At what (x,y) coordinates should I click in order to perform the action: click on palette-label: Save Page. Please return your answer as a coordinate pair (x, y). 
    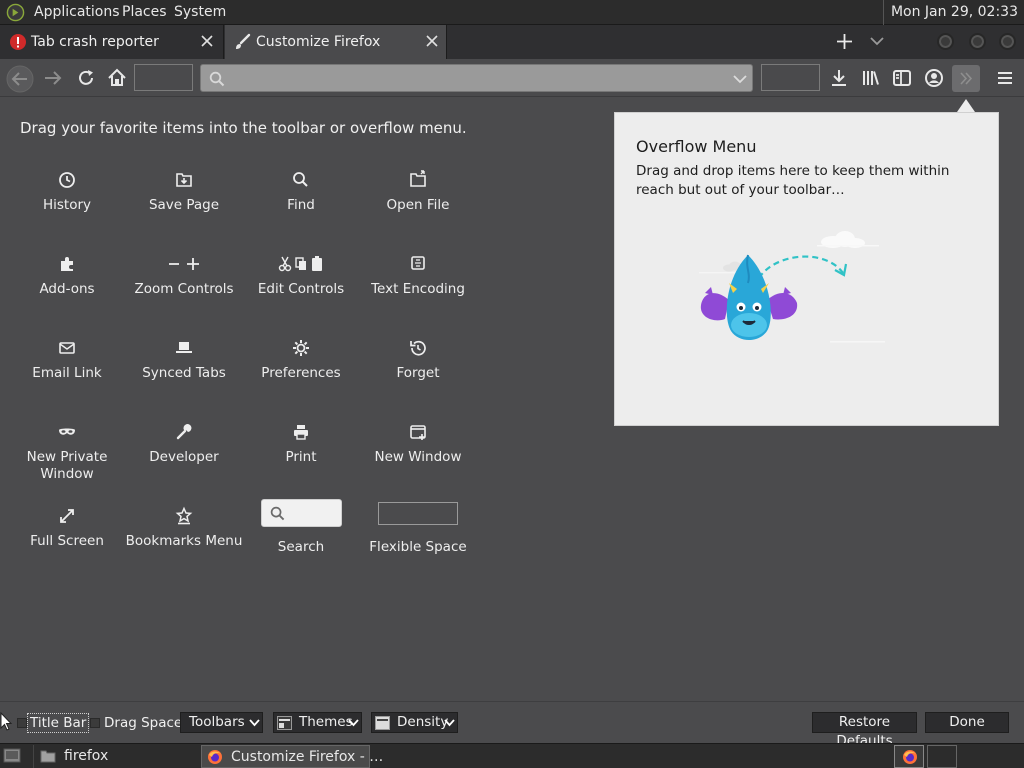
    Looking at the image, I should click on (184, 205).